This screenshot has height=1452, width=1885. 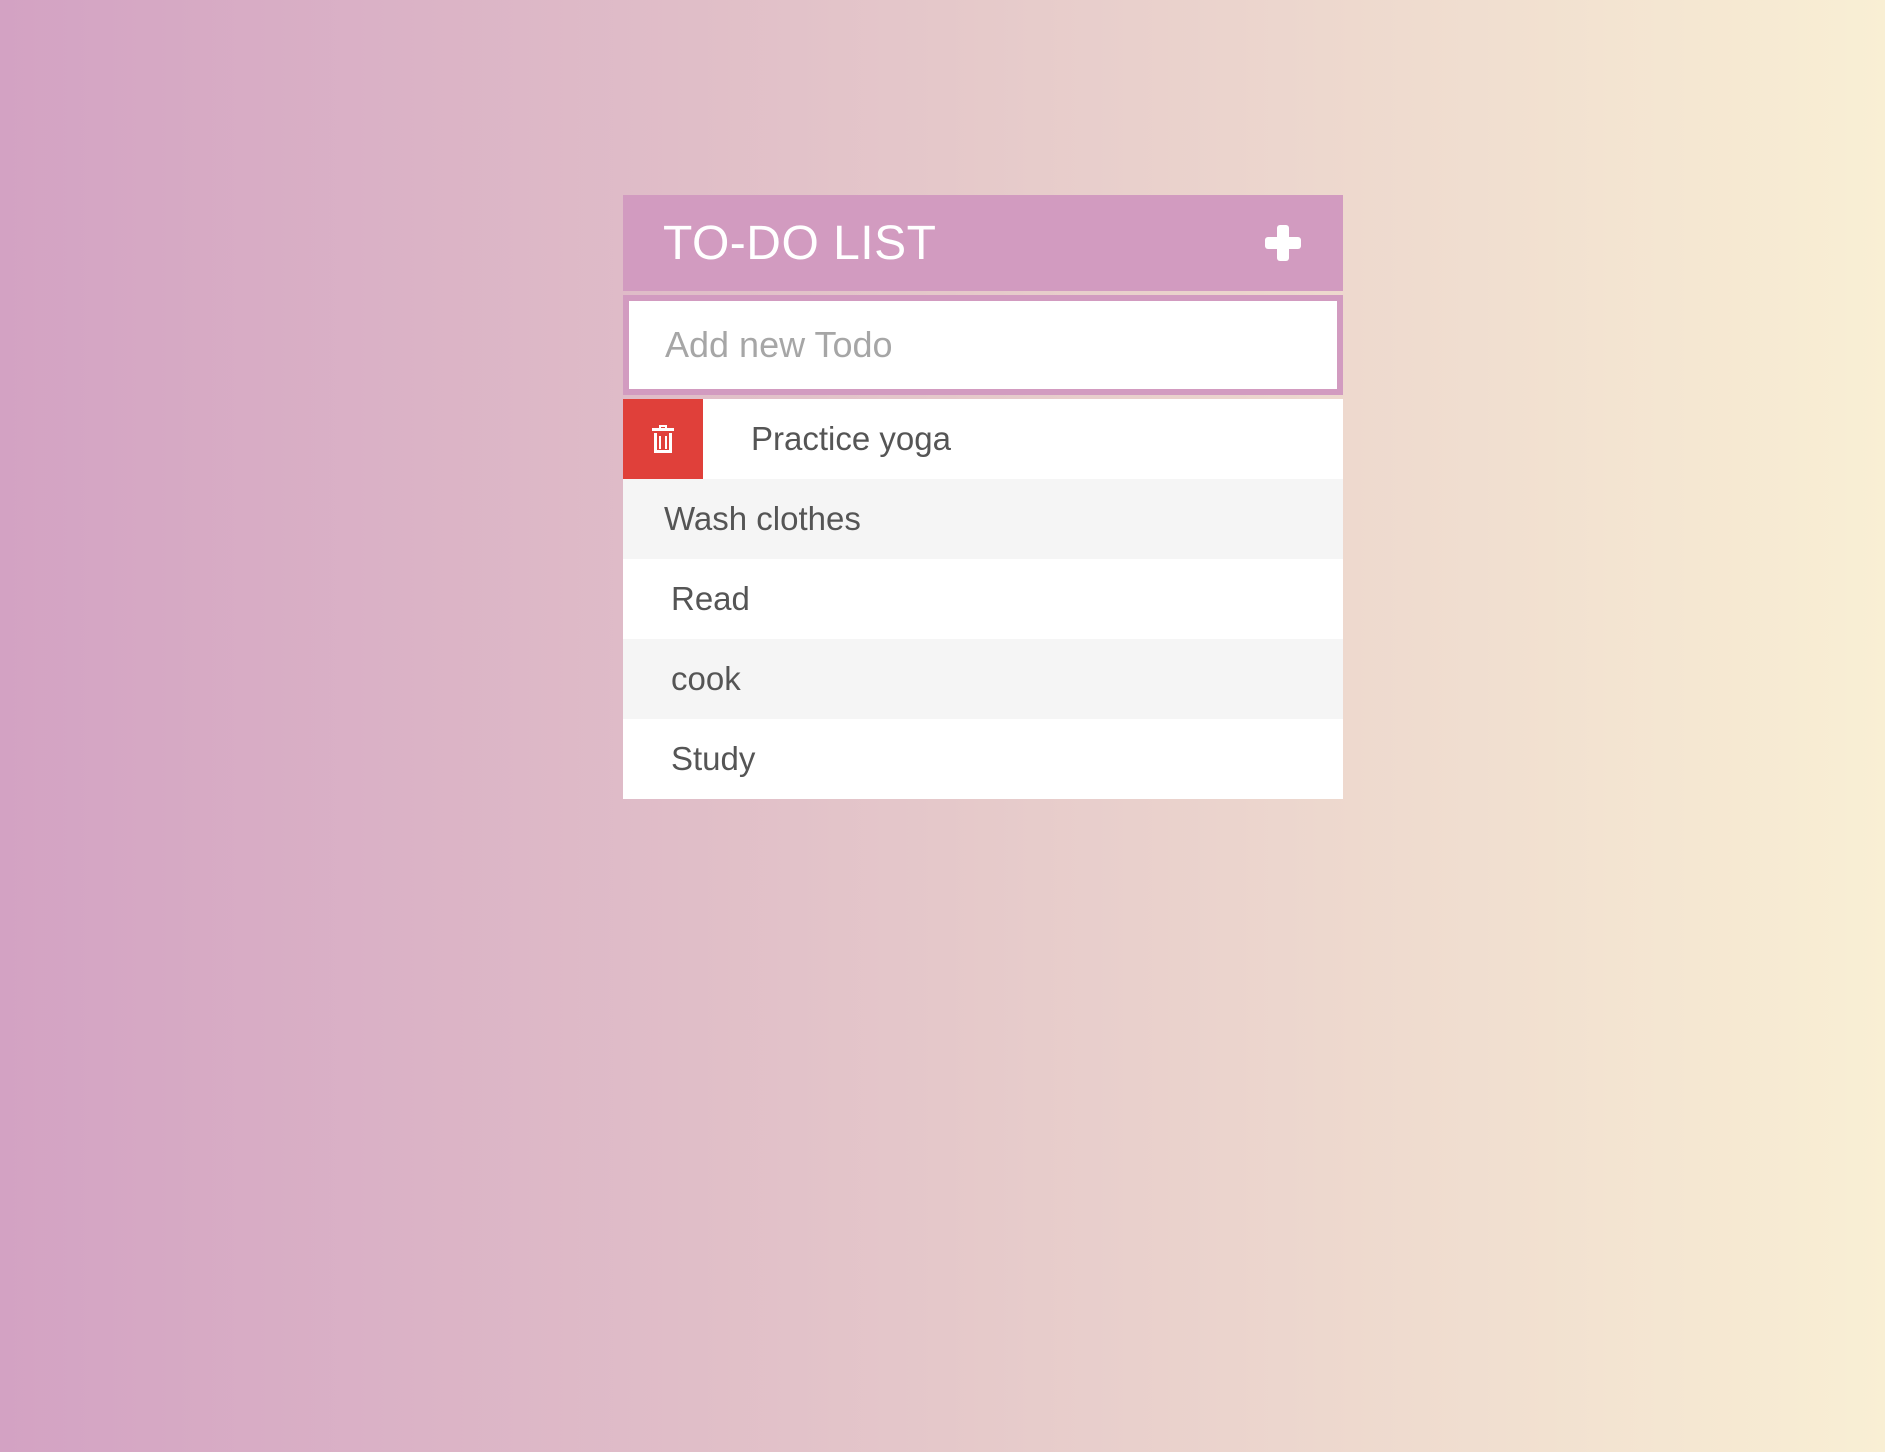 I want to click on todo-label: Practice yoga, so click(x=851, y=438).